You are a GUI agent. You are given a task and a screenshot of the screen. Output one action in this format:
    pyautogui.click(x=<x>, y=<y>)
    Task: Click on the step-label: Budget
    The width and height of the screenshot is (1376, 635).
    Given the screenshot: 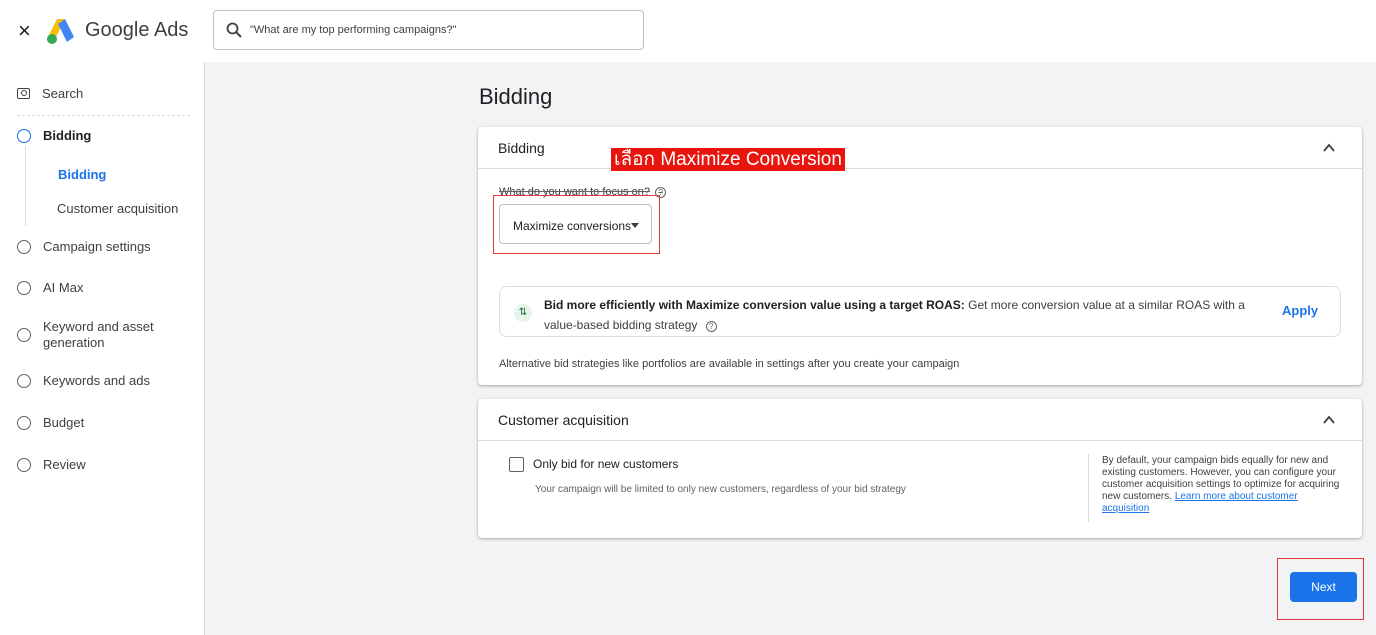 What is the action you would take?
    pyautogui.click(x=64, y=422)
    